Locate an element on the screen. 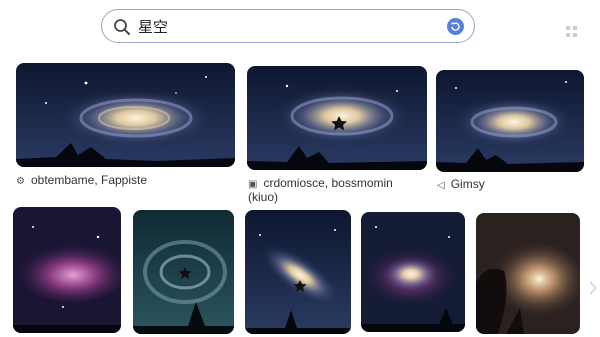 Image resolution: width=600 pixels, height=337 pixels. caption-2-text: crdomiosce, bossmomin is located at coordinates (328, 183).